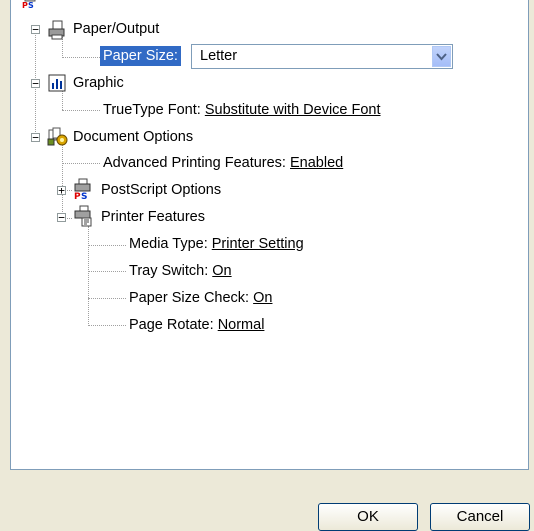 The height and width of the screenshot is (531, 534). Describe the element at coordinates (57, 83) in the screenshot. I see `bar-chart-icon` at that location.